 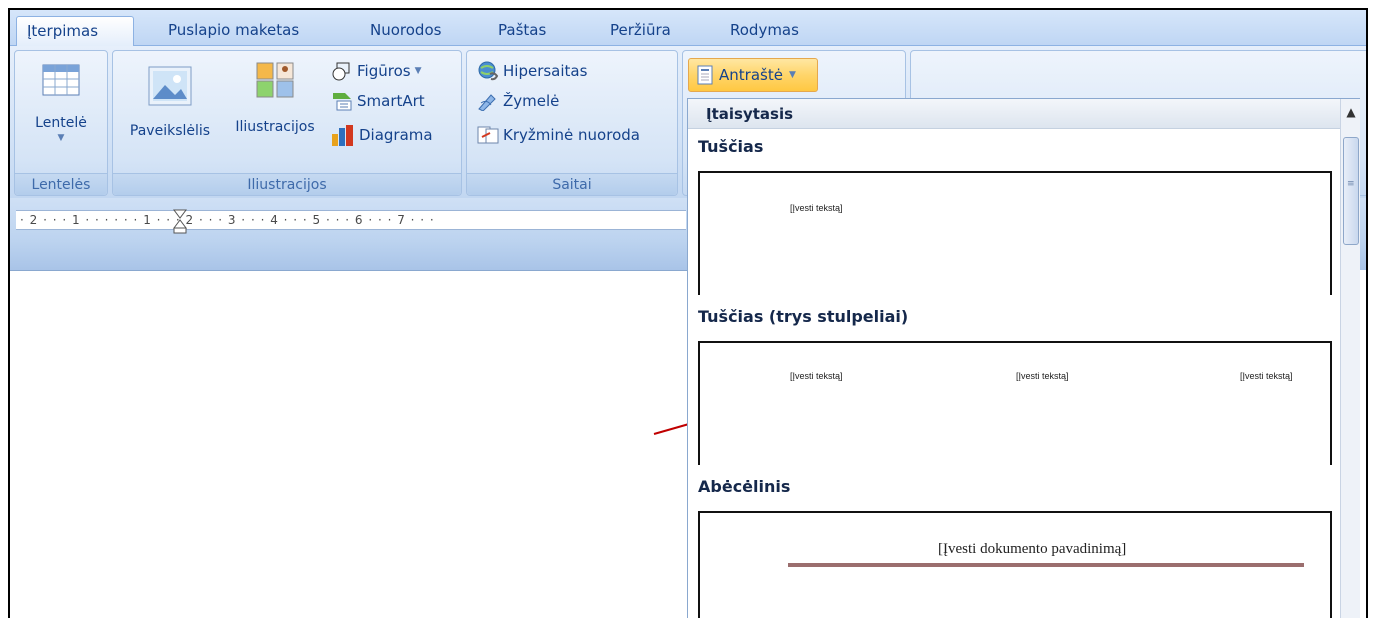 I want to click on bookmark-icon, so click(x=487, y=102).